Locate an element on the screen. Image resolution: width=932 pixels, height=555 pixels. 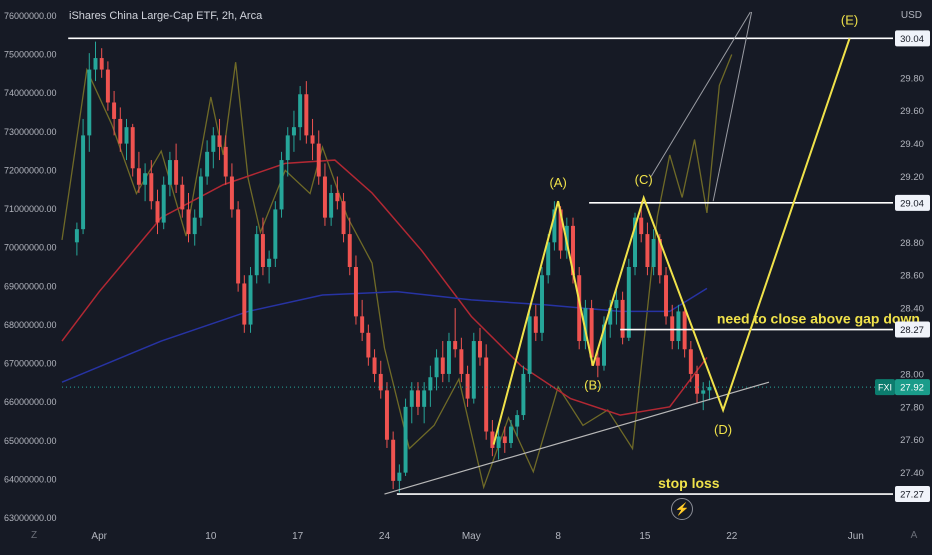
time-axis-tick: 15 is located at coordinates (645, 536).